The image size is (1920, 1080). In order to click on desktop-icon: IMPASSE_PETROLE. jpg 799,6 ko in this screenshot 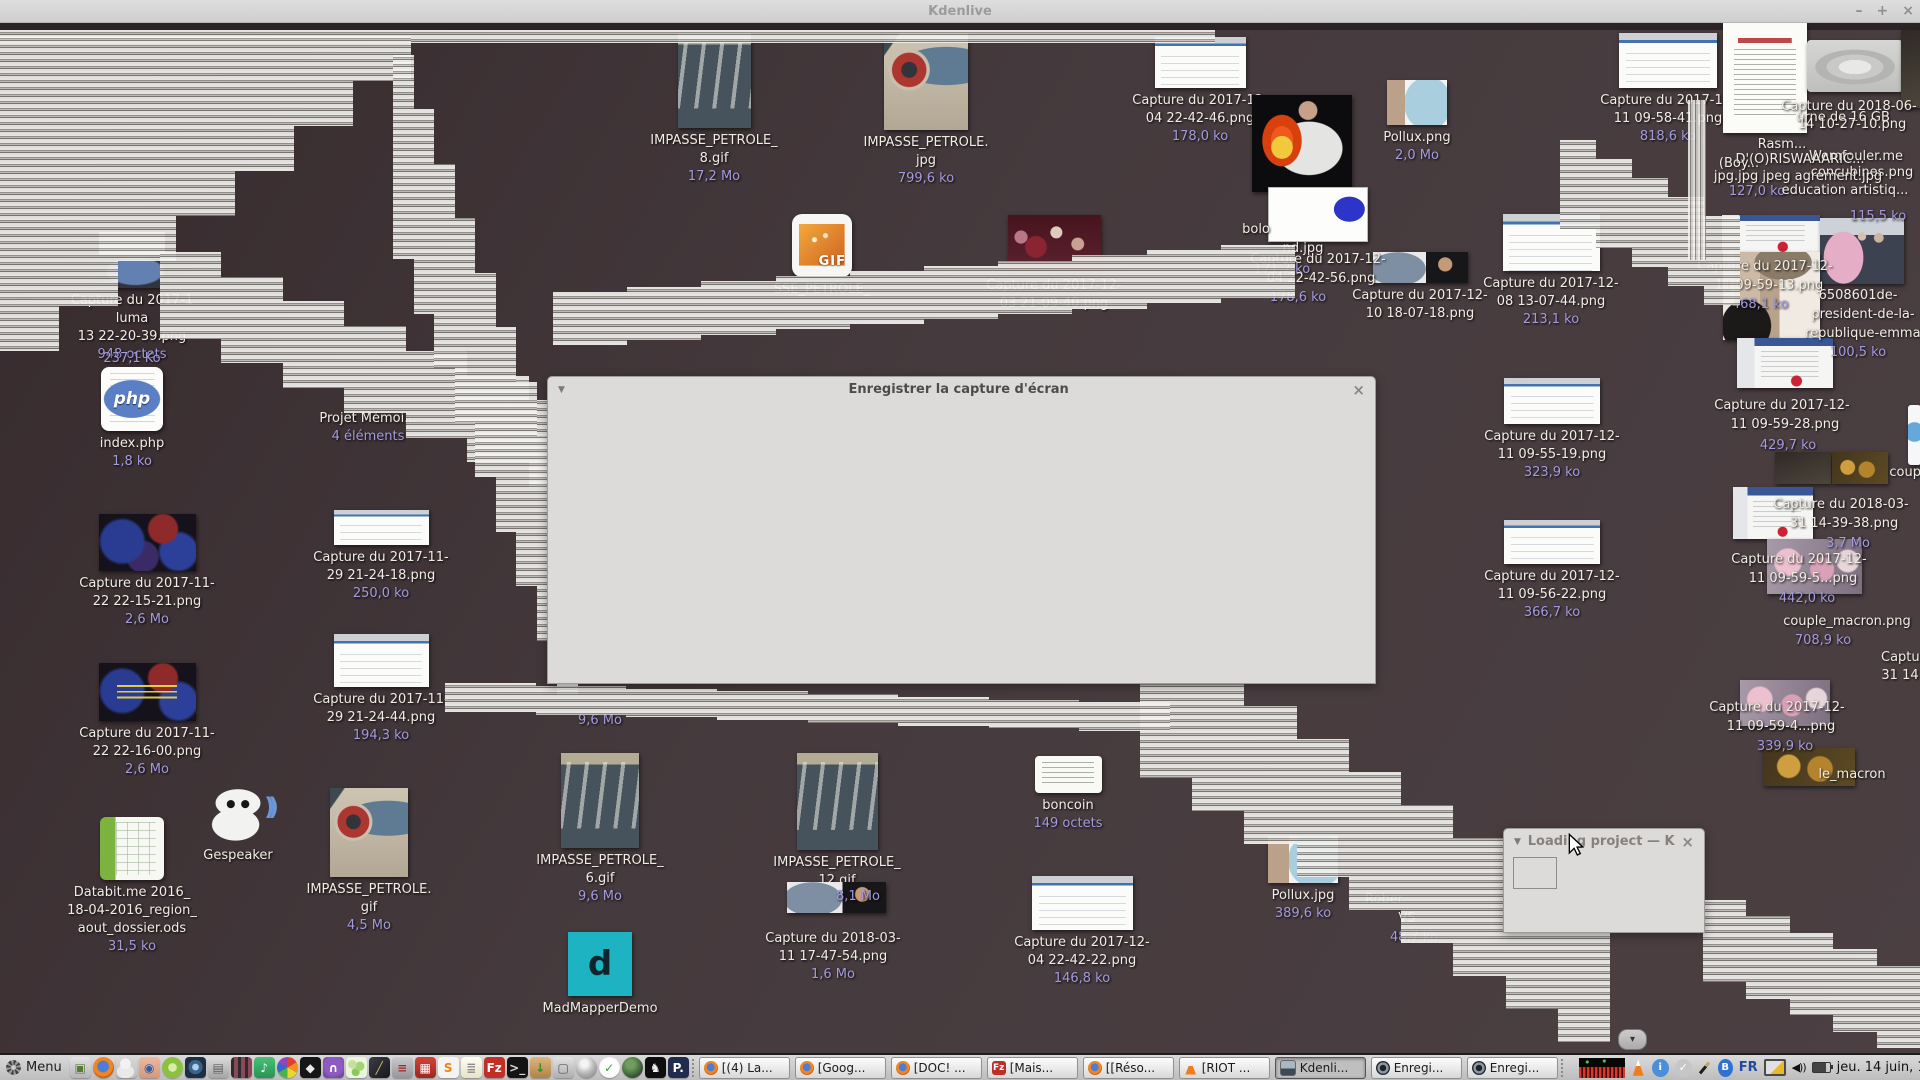, I will do `click(926, 110)`.